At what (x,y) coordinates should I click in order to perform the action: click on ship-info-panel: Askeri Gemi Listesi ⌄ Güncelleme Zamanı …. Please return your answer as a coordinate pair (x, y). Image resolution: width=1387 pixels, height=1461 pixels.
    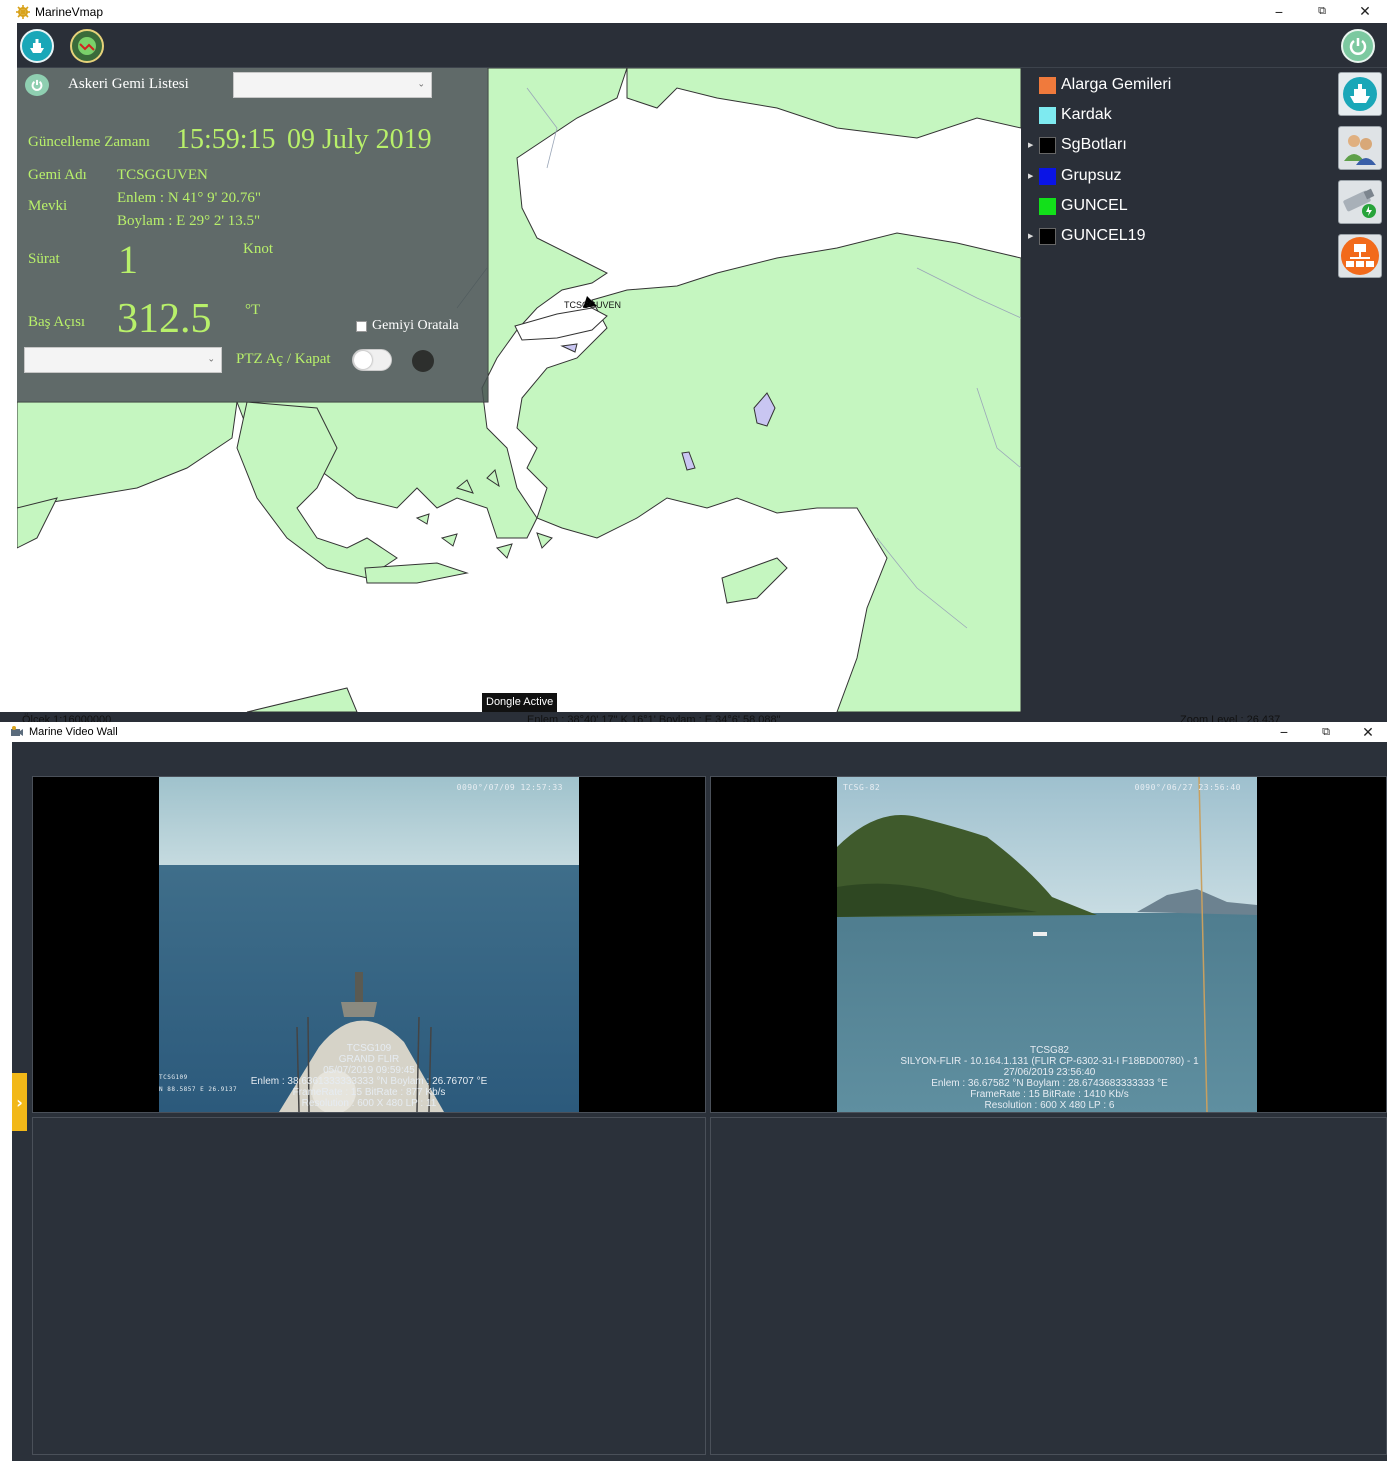
    Looking at the image, I should click on (252, 235).